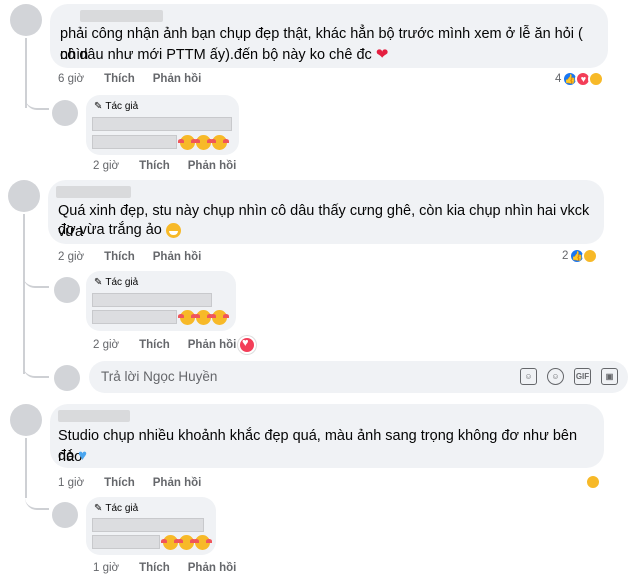 This screenshot has width=640, height=574. Describe the element at coordinates (110, 230) in the screenshot. I see `comment-text-line: đơ vừa trắng ảo` at that location.